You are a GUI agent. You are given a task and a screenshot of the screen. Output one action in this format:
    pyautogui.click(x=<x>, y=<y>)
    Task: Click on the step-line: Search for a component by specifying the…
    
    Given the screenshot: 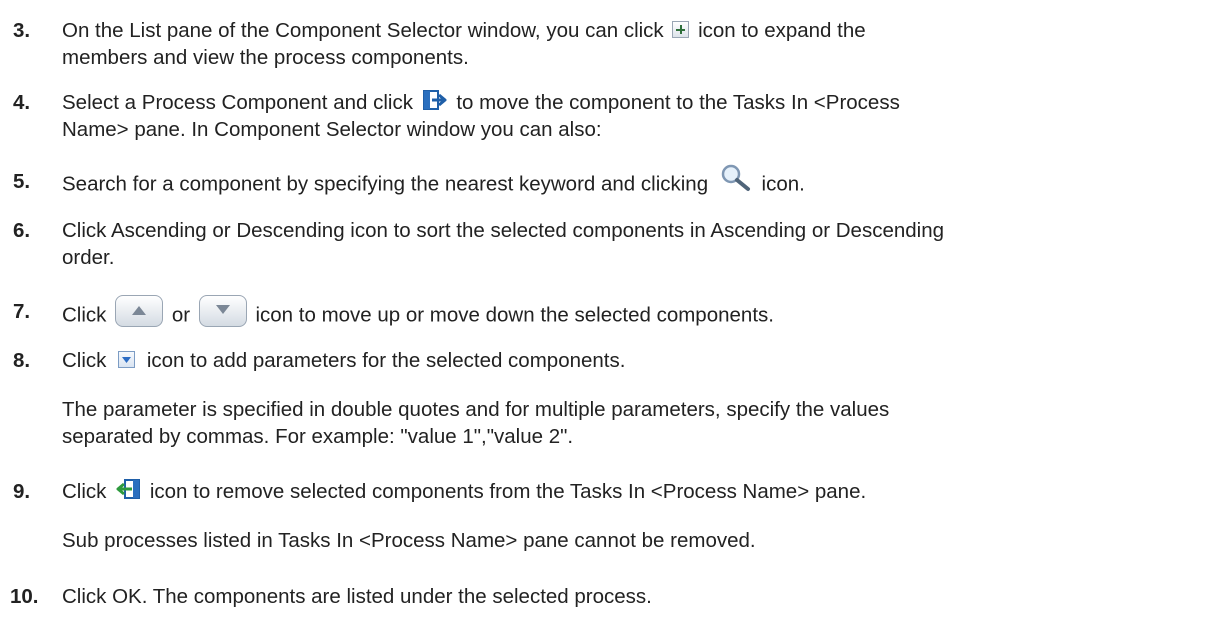 What is the action you would take?
    pyautogui.click(x=433, y=182)
    